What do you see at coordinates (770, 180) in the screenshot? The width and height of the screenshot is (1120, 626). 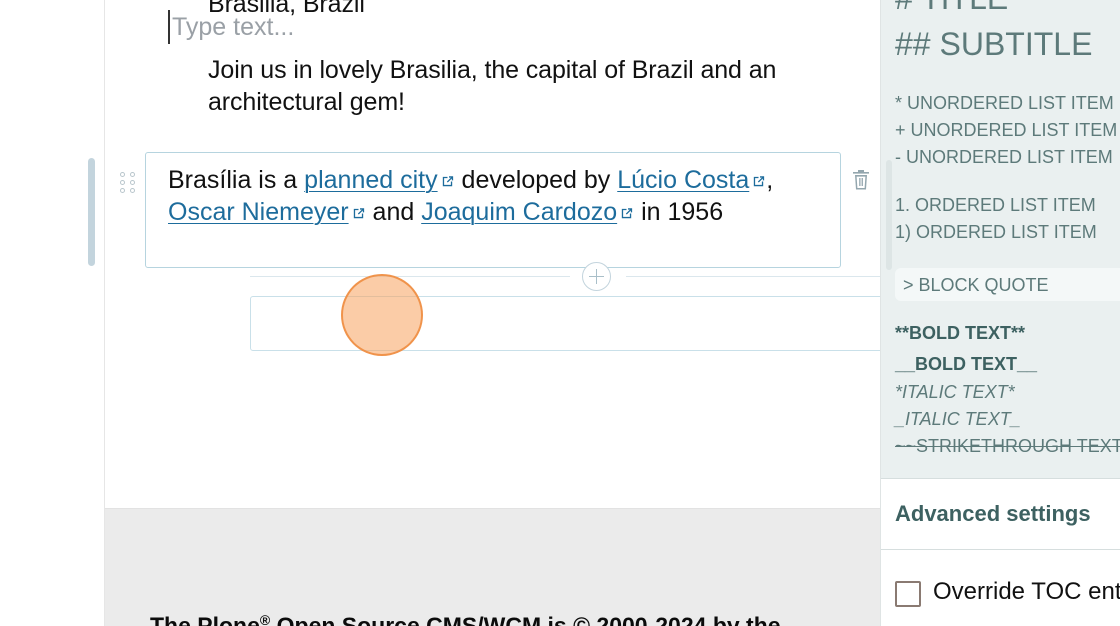 I see `block-sep1: ,` at bounding box center [770, 180].